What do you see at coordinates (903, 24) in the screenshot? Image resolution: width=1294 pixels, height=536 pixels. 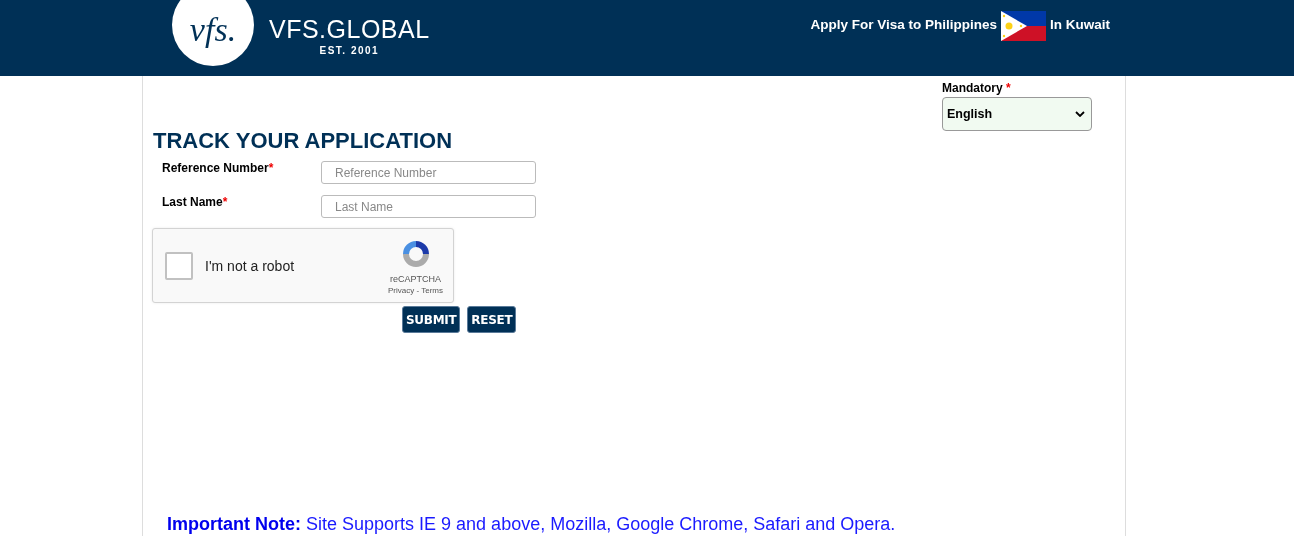 I see `apply-text: Apply For Visa to Philippines` at bounding box center [903, 24].